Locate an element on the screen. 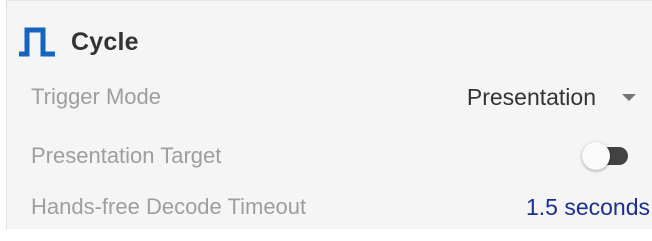 The width and height of the screenshot is (652, 241). trigger-mode-label: Trigger Mode is located at coordinates (96, 96).